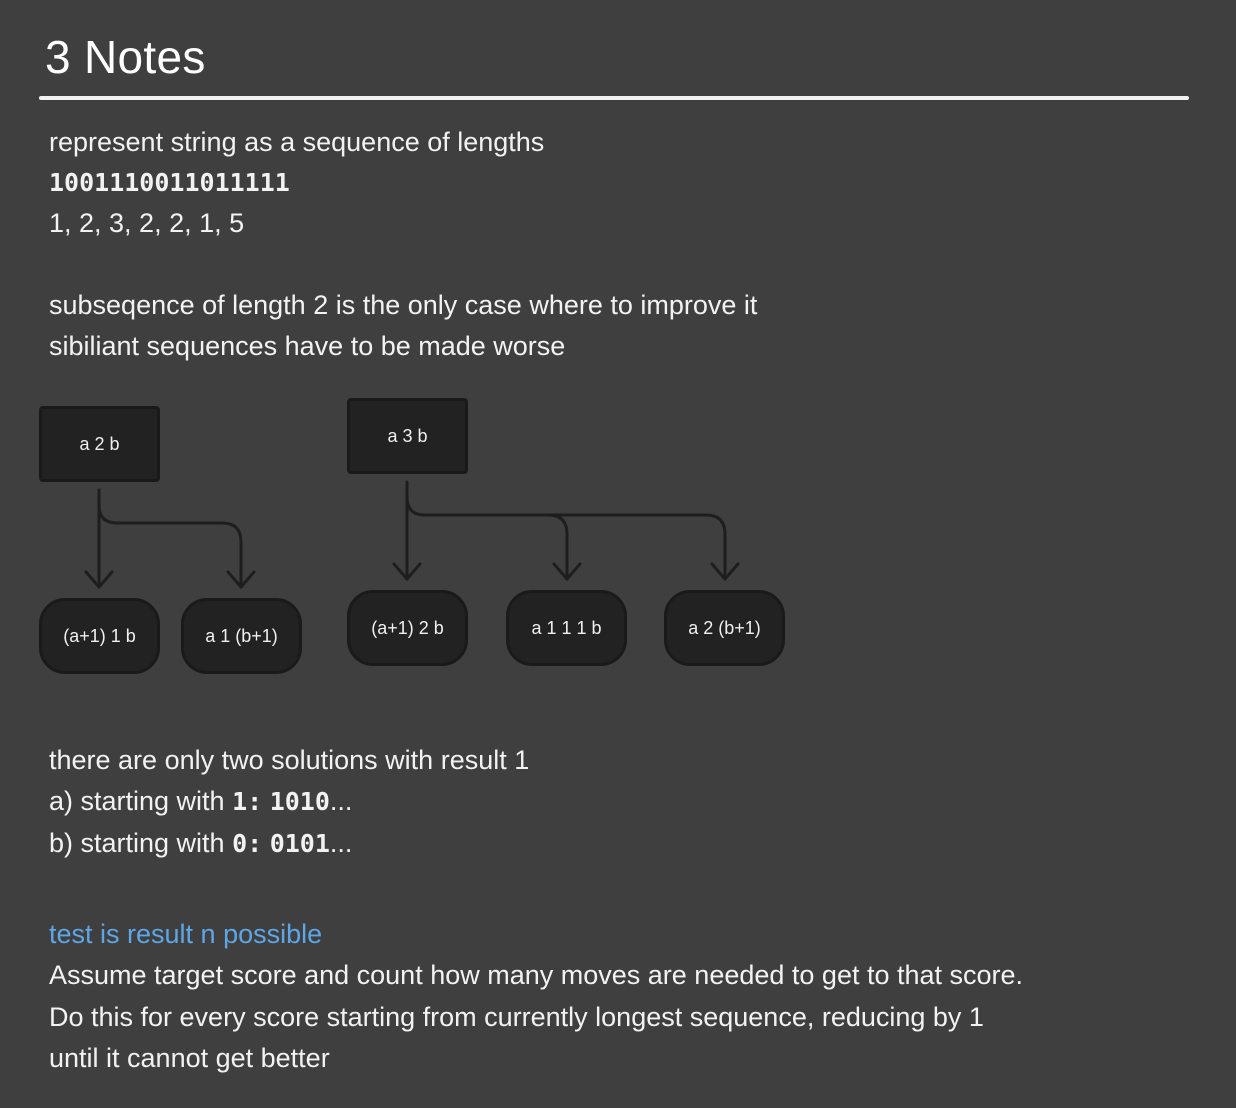 This screenshot has width=1236, height=1108. What do you see at coordinates (241, 636) in the screenshot?
I see `diagram-node: a 1 (b+1)` at bounding box center [241, 636].